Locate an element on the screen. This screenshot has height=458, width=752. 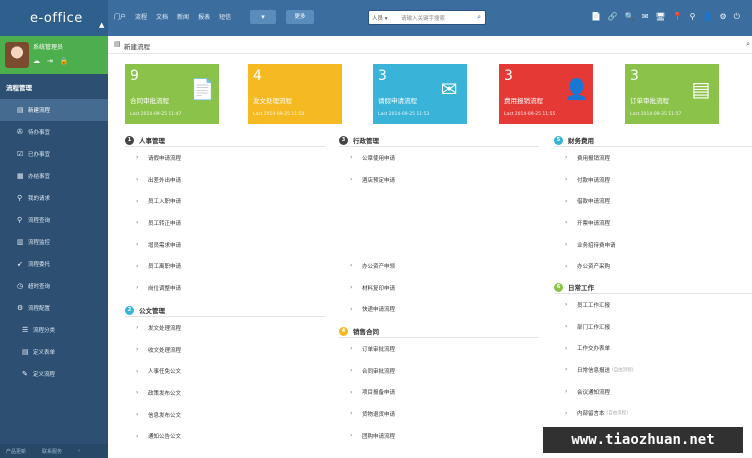
workflow-link: › 项目报备申请 is located at coordinates (439, 392).